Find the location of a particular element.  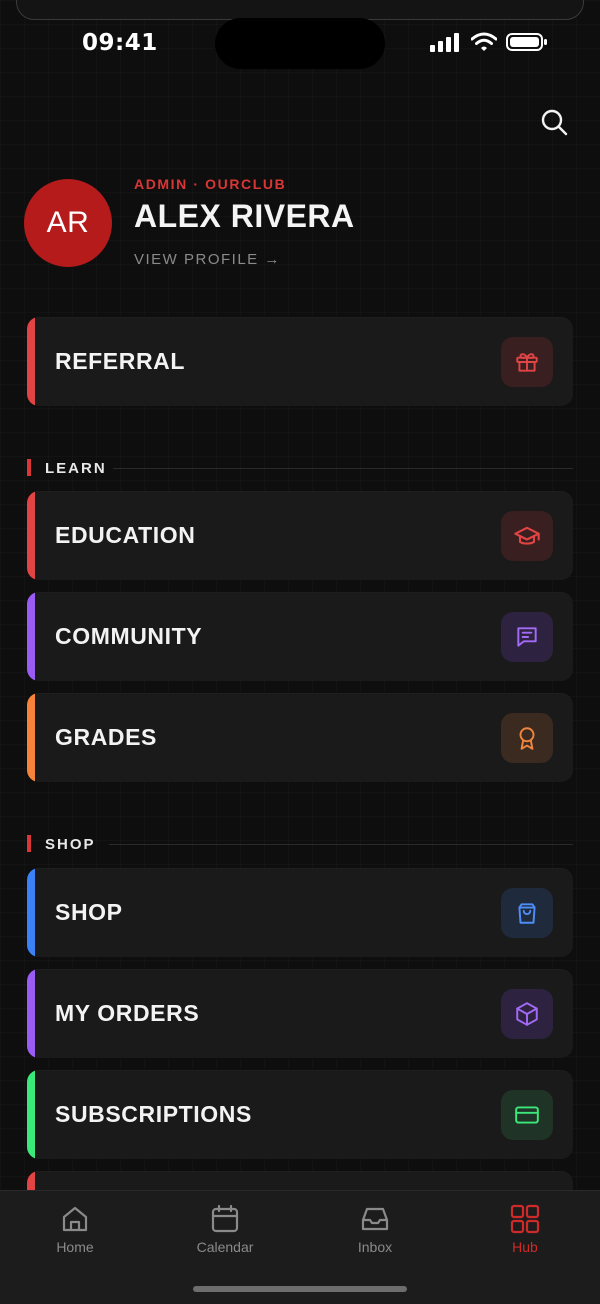

wifi-icon is located at coordinates (484, 41).